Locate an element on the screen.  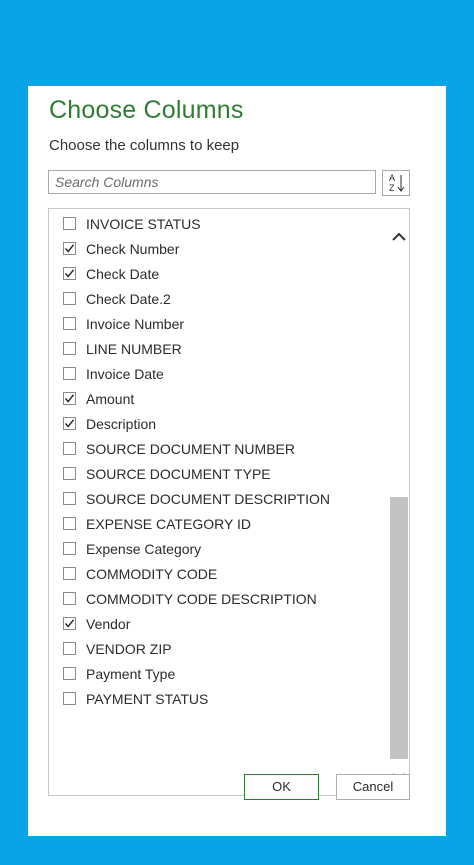
column-label: EXPENSE CATEGORY ID is located at coordinates (168, 523).